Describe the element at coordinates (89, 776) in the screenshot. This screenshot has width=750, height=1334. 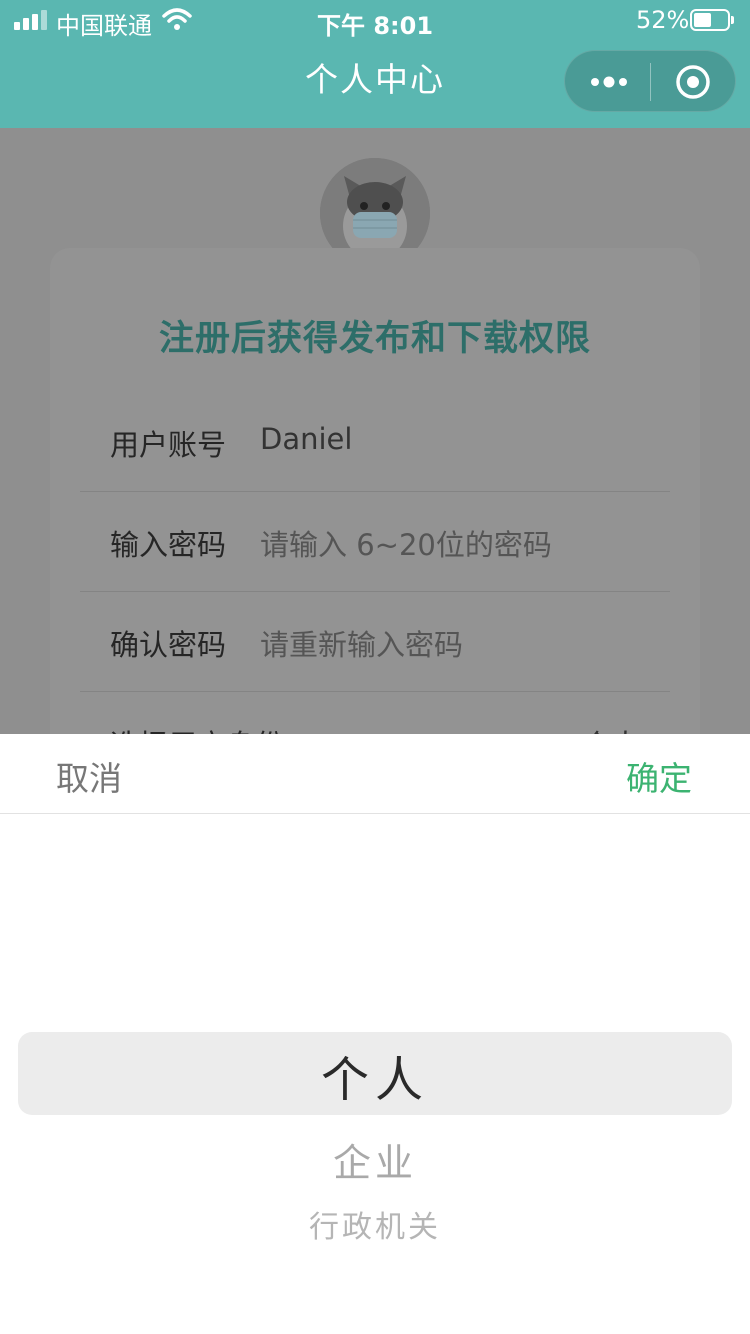
I see `cancel-button: 取消` at that location.